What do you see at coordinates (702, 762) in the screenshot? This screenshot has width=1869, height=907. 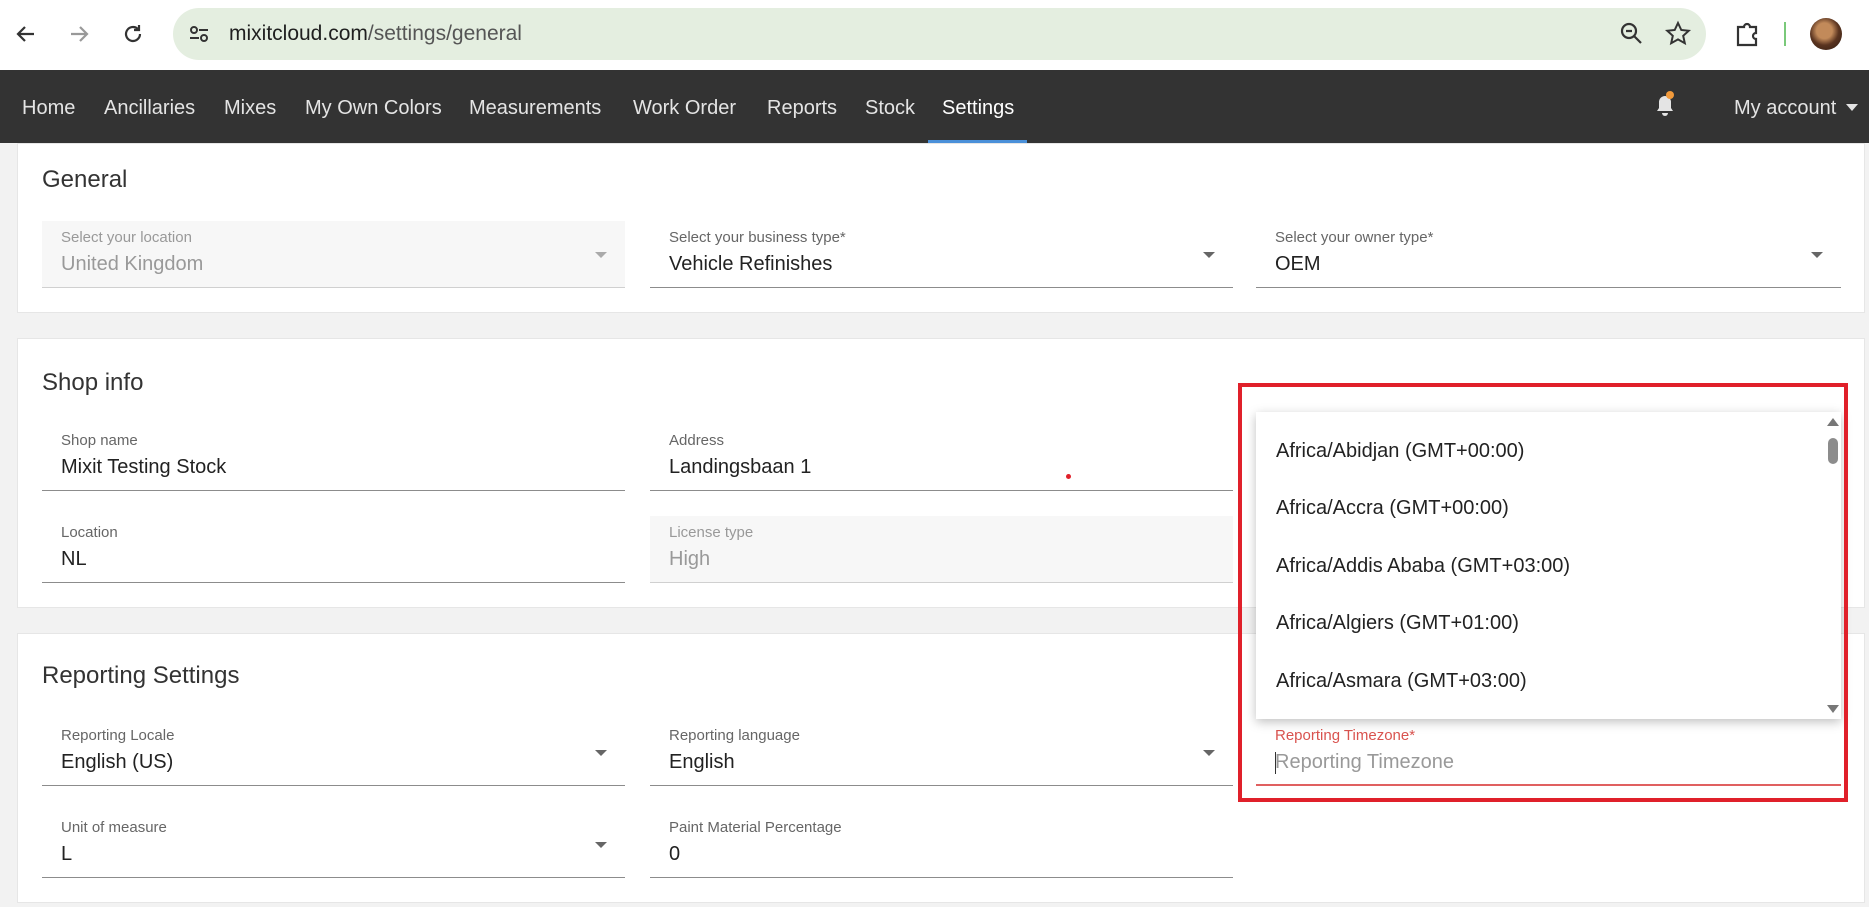 I see `reporting-language-value: English` at bounding box center [702, 762].